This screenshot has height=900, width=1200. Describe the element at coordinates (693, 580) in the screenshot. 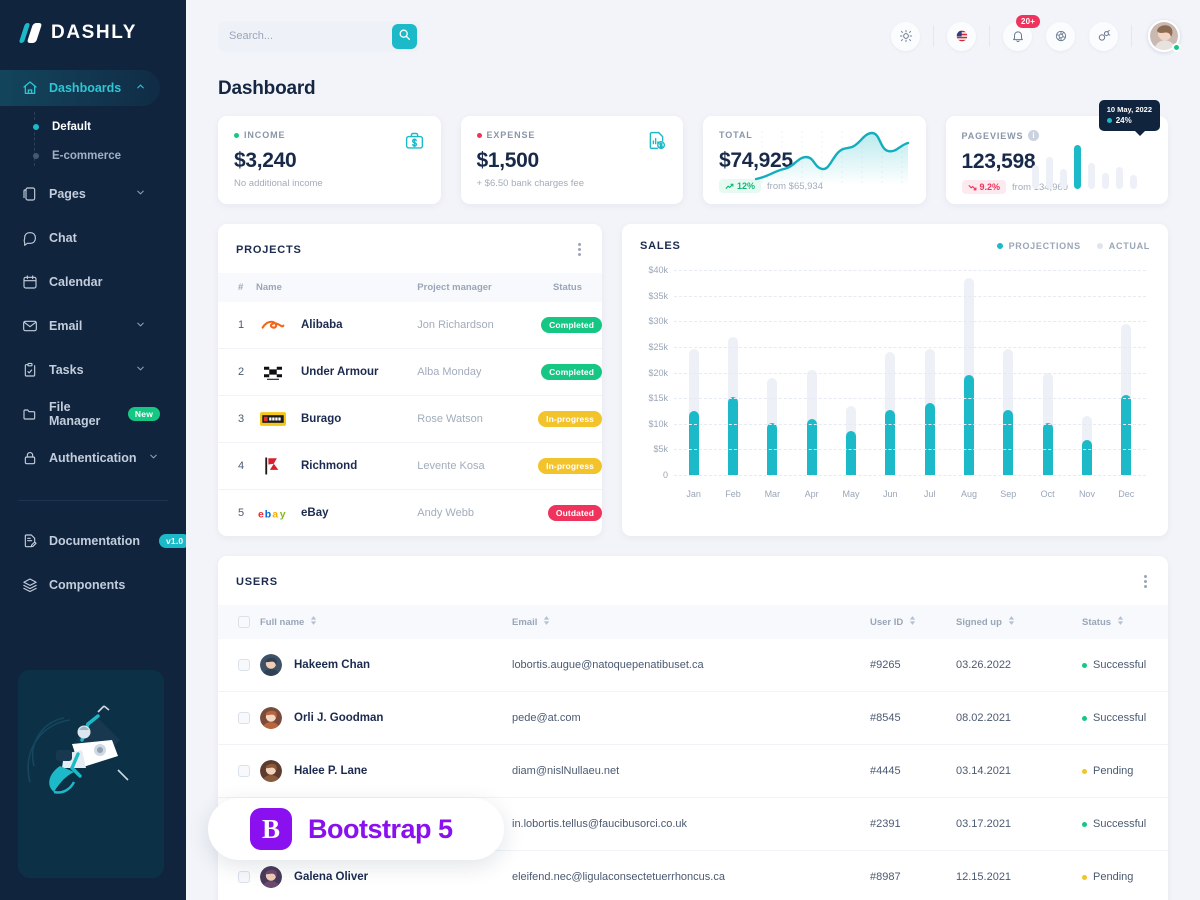

I see `users-header: USERS` at that location.